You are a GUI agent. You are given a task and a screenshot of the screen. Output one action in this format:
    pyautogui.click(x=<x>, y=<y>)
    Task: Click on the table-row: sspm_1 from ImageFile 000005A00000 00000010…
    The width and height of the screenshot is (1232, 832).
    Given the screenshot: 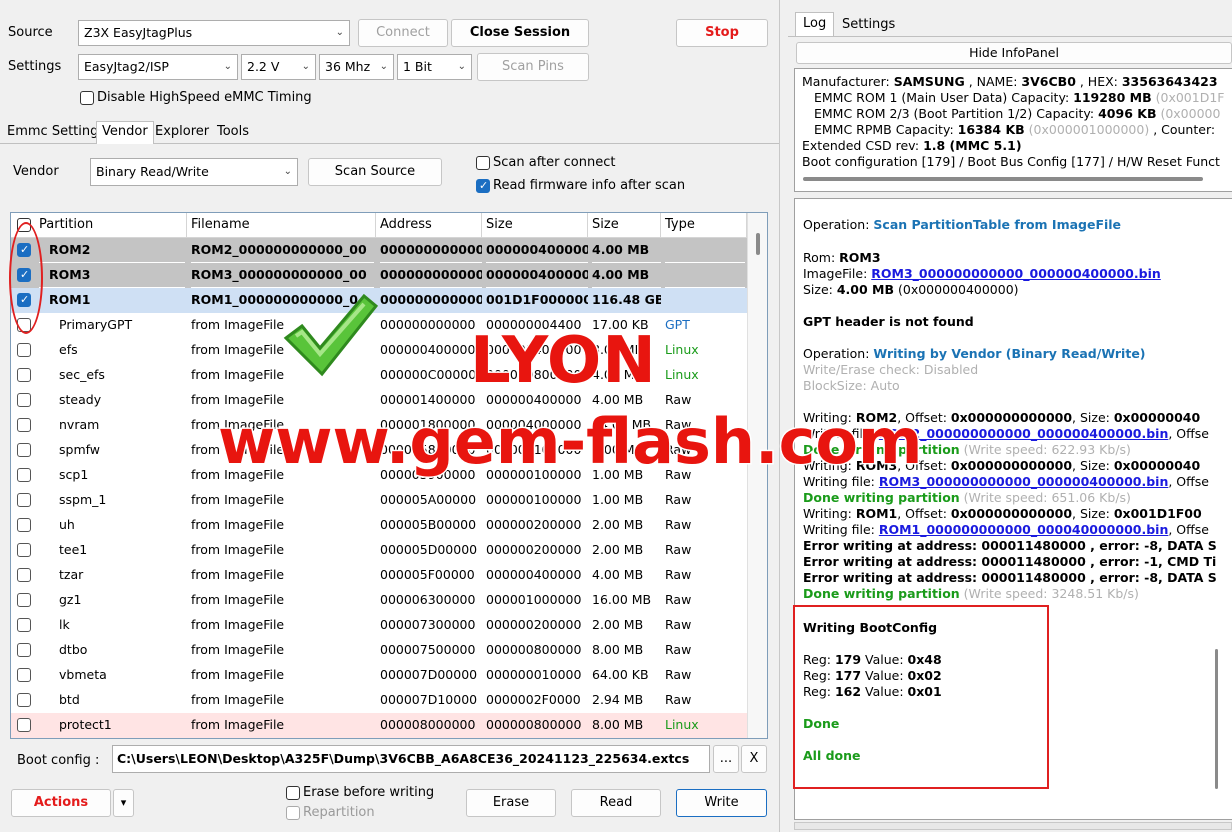 What is the action you would take?
    pyautogui.click(x=379, y=500)
    